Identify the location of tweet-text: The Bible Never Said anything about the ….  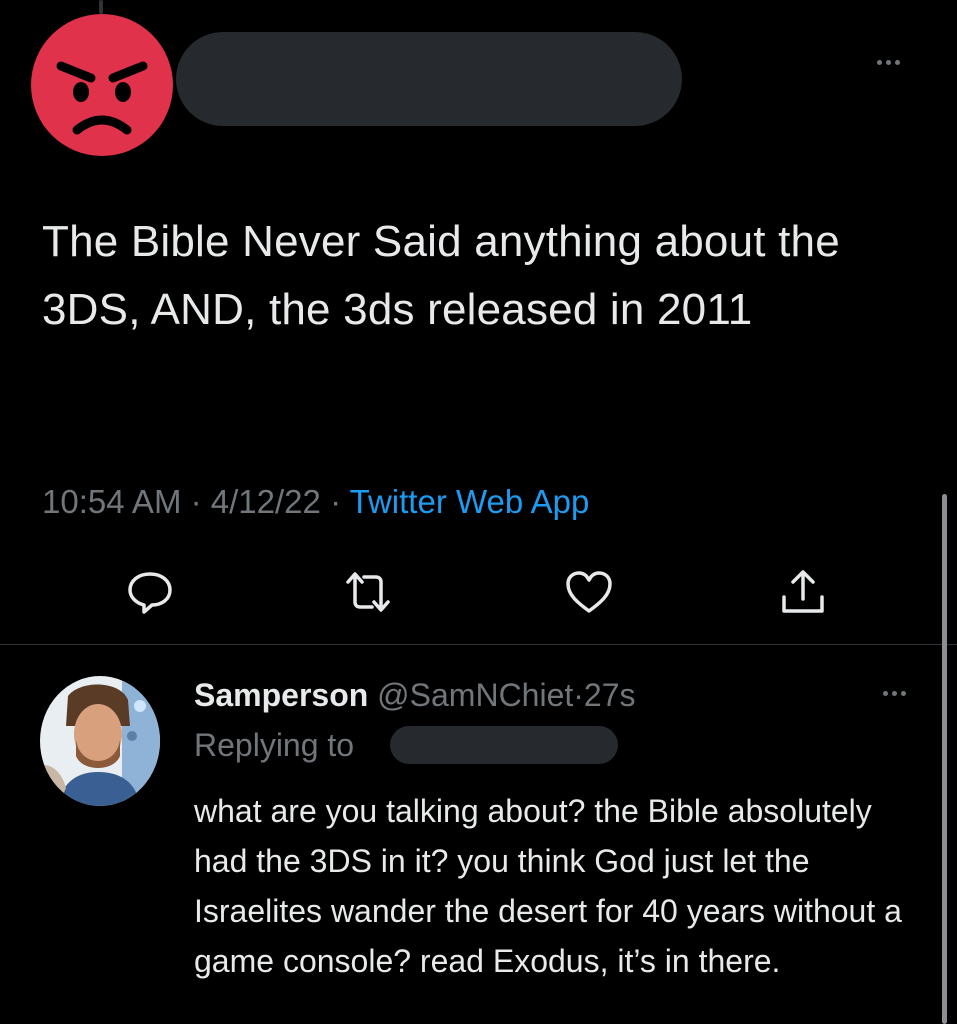
(441, 275).